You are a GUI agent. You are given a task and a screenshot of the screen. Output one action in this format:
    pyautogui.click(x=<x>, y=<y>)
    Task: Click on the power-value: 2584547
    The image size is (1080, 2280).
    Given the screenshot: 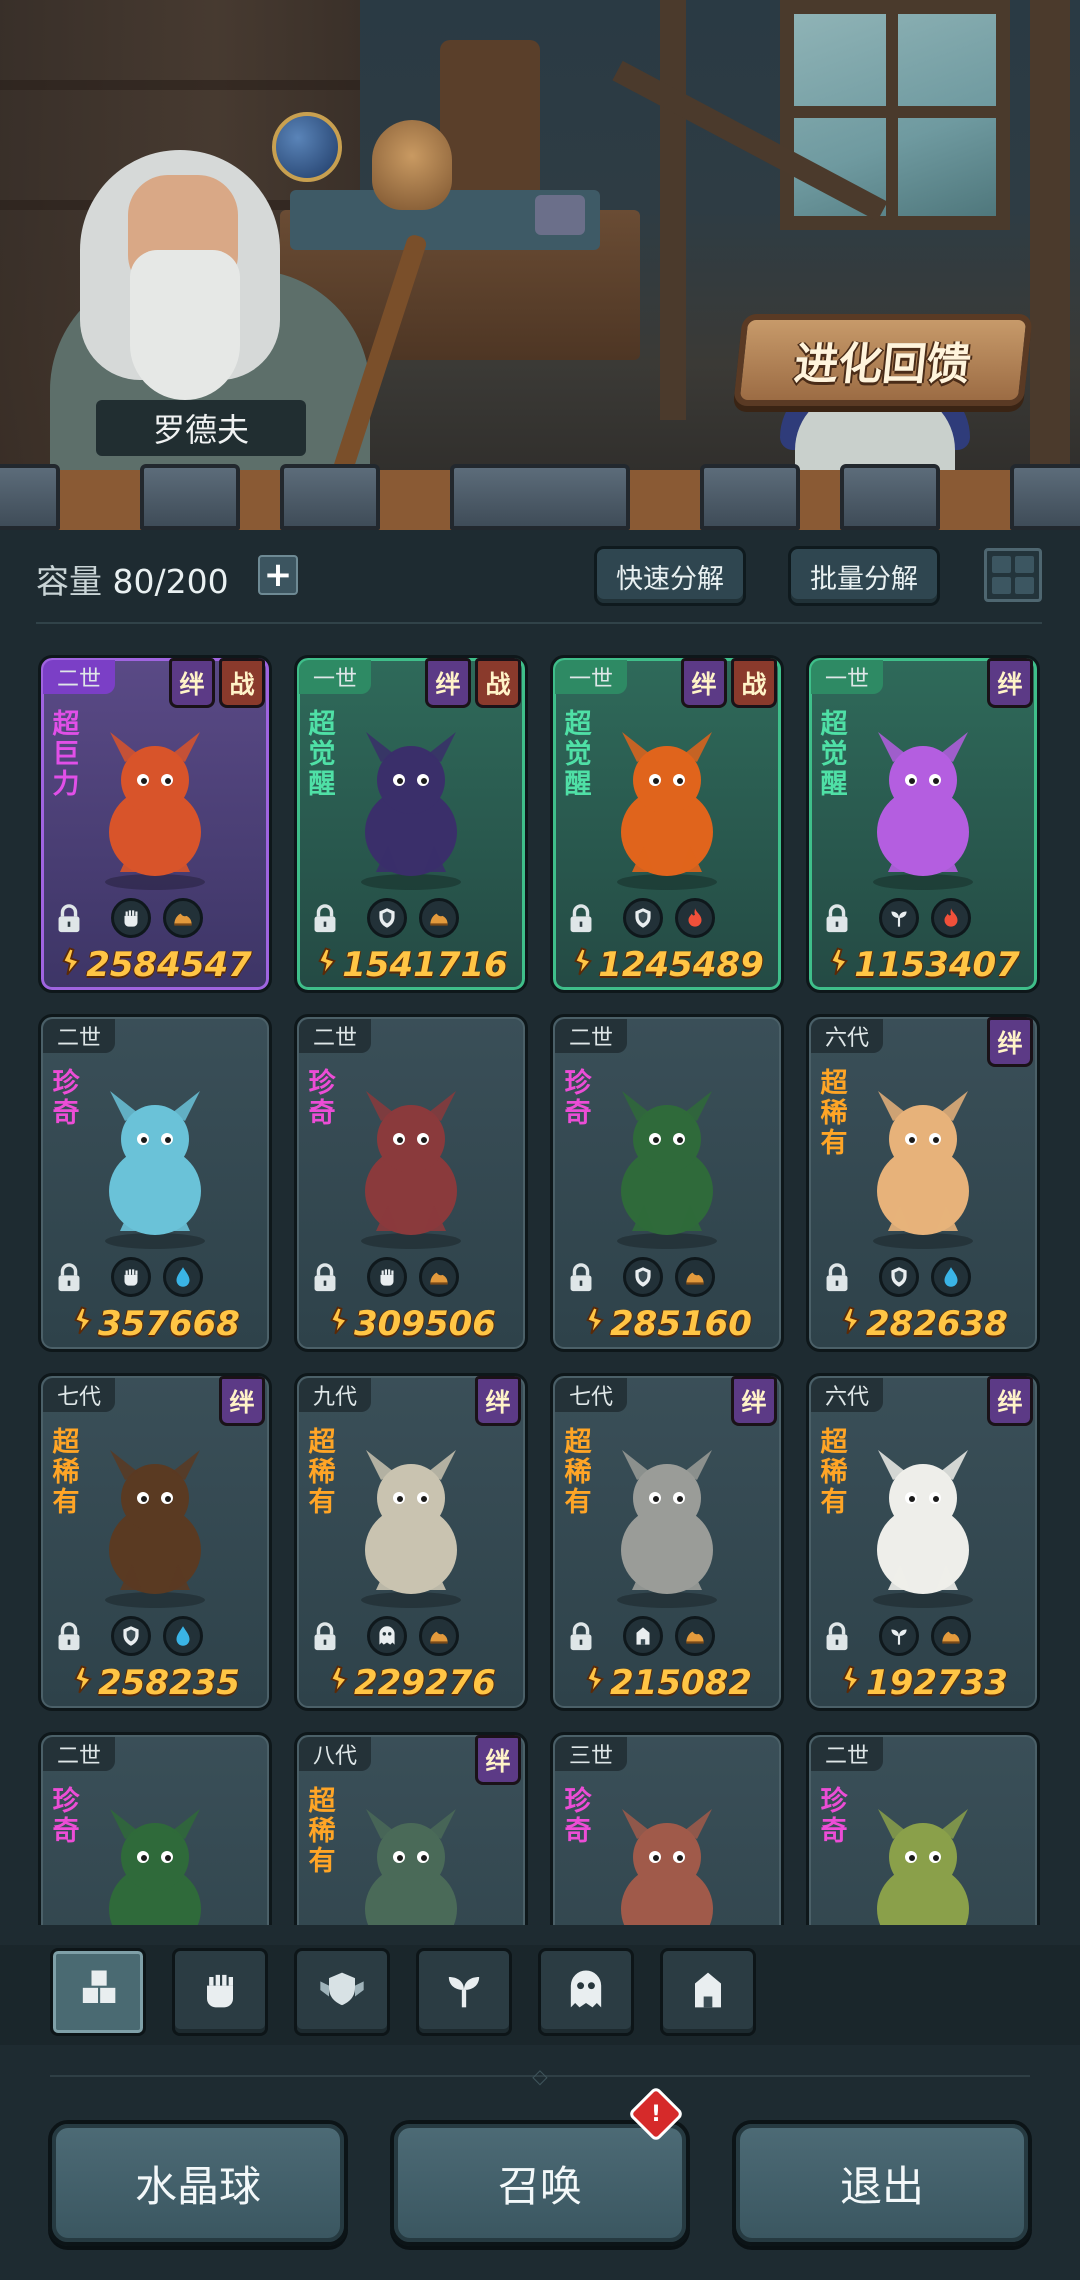 What is the action you would take?
    pyautogui.click(x=155, y=965)
    